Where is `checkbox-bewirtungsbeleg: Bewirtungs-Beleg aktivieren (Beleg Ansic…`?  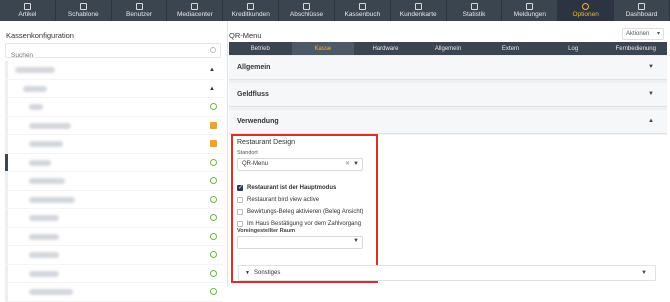 checkbox-bewirtungsbeleg: Bewirtungs-Beleg aktivieren (Beleg Ansic… is located at coordinates (307, 213).